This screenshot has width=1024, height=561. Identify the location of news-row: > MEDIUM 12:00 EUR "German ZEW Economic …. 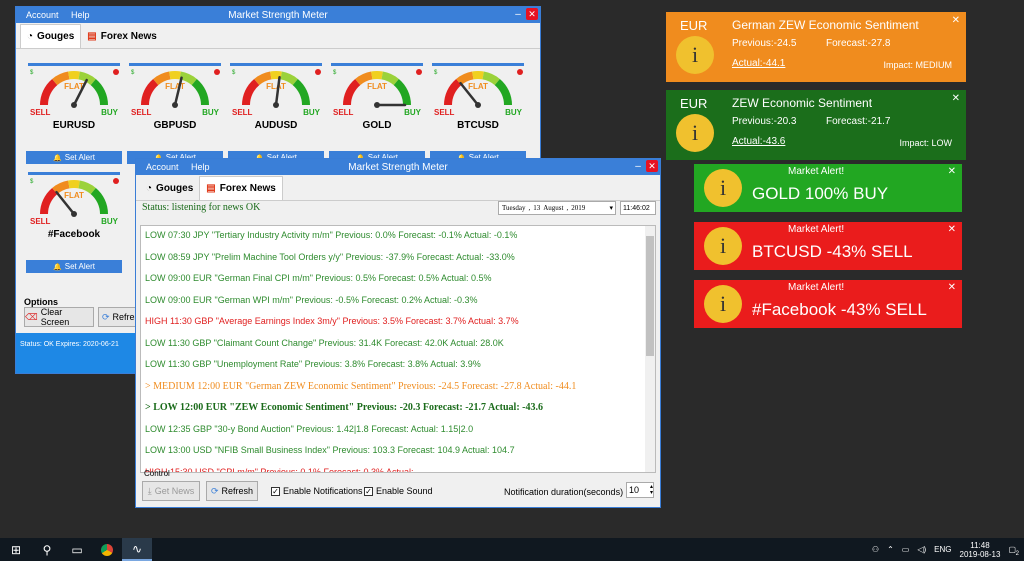
(360, 386).